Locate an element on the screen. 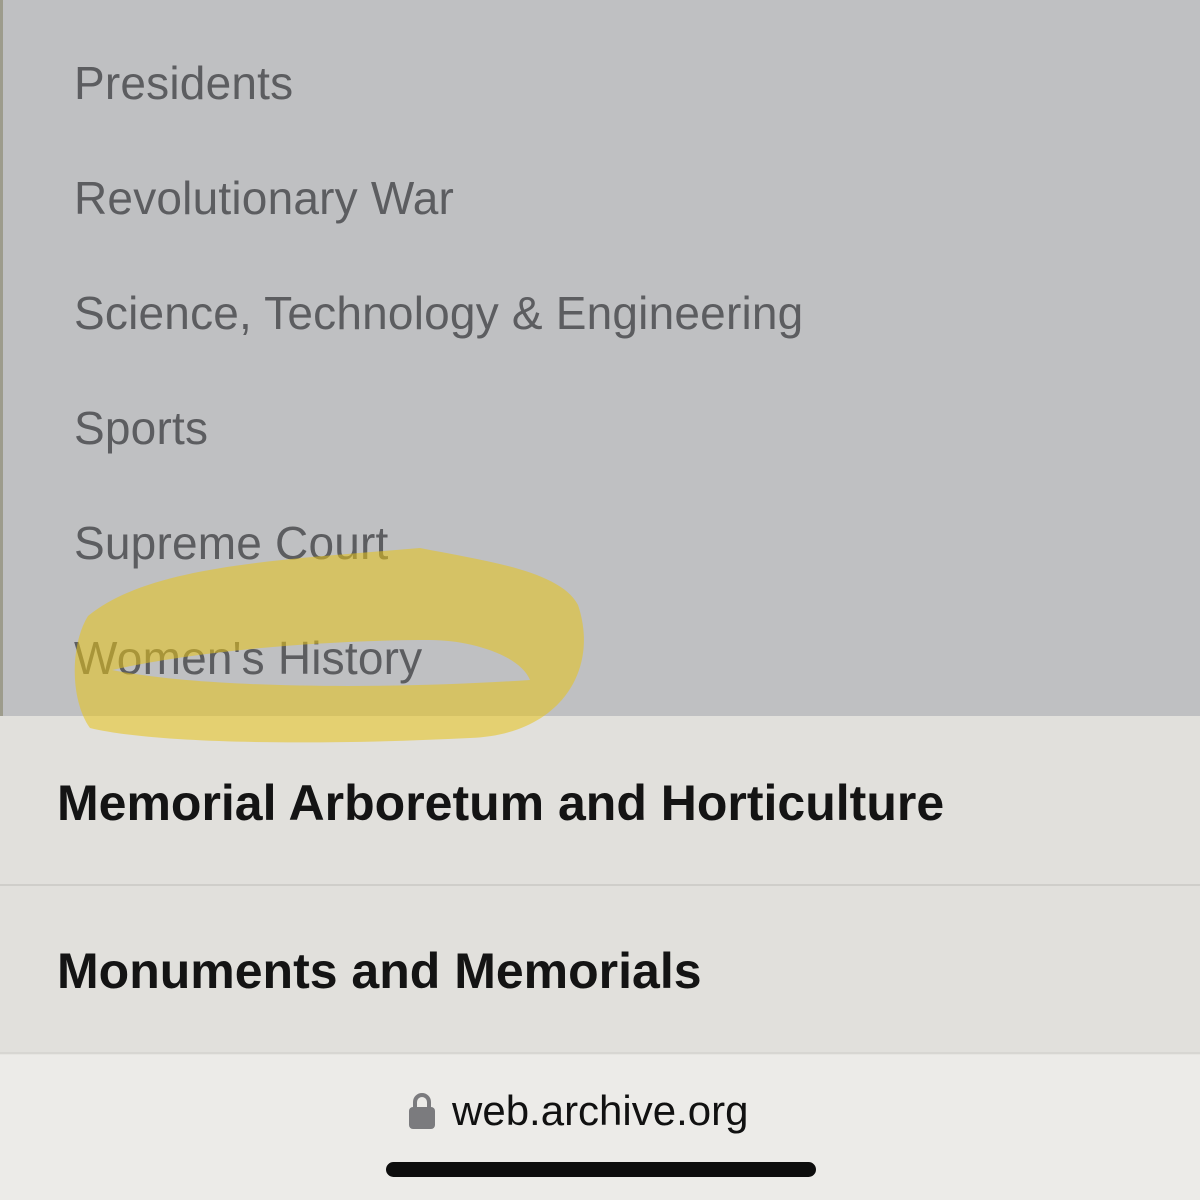  submenu-item-science-technology-engineering: Science, Technology & Engineering is located at coordinates (438, 313).